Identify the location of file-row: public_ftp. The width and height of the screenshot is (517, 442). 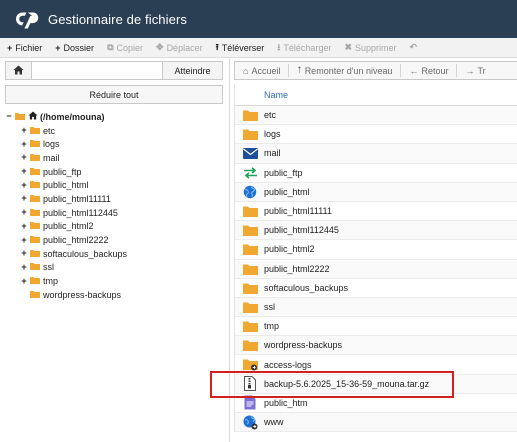
(376, 173).